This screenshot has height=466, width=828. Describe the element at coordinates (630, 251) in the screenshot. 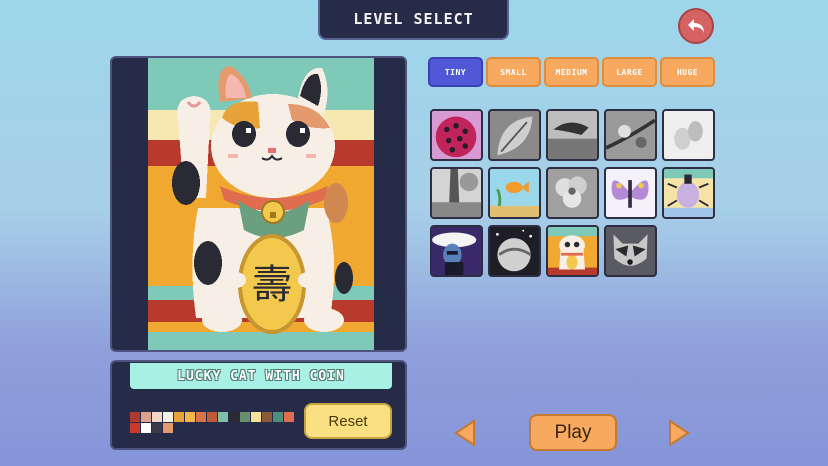

I see `level-tile-raccoon` at that location.